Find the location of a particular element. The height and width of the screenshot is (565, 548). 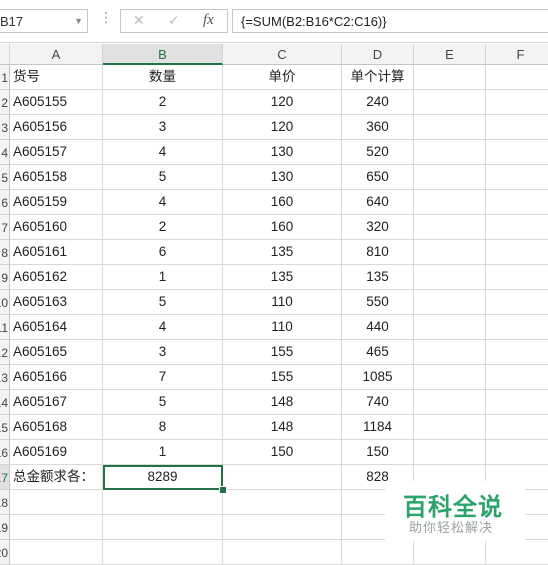

cell-a16: A605169 is located at coordinates (56, 452).